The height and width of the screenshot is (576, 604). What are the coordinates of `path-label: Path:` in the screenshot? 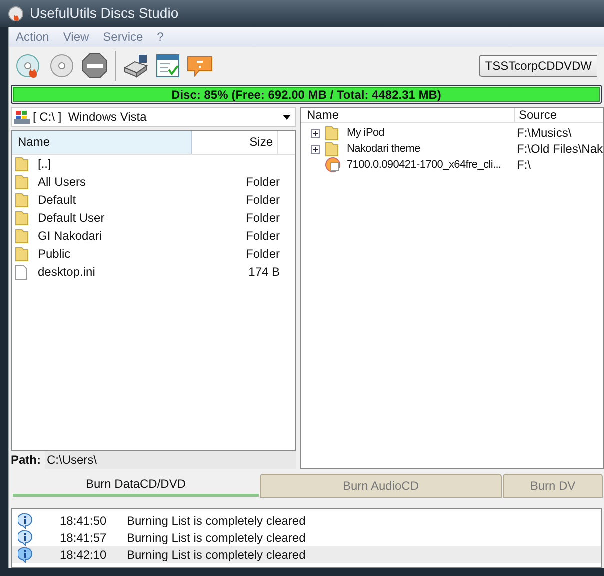 It's located at (26, 460).